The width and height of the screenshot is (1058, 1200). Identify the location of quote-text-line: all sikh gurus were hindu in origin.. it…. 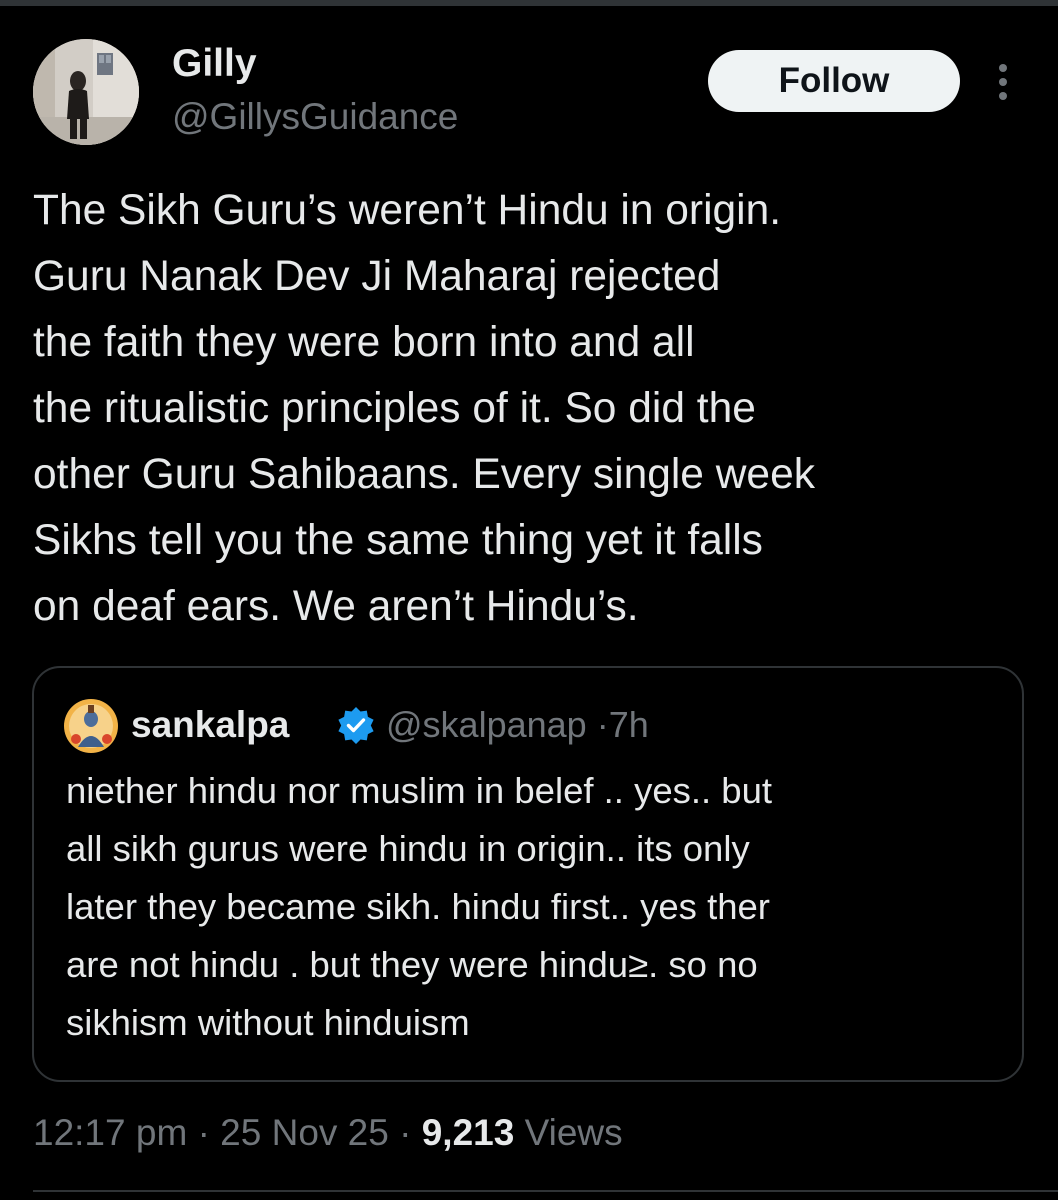
(408, 848).